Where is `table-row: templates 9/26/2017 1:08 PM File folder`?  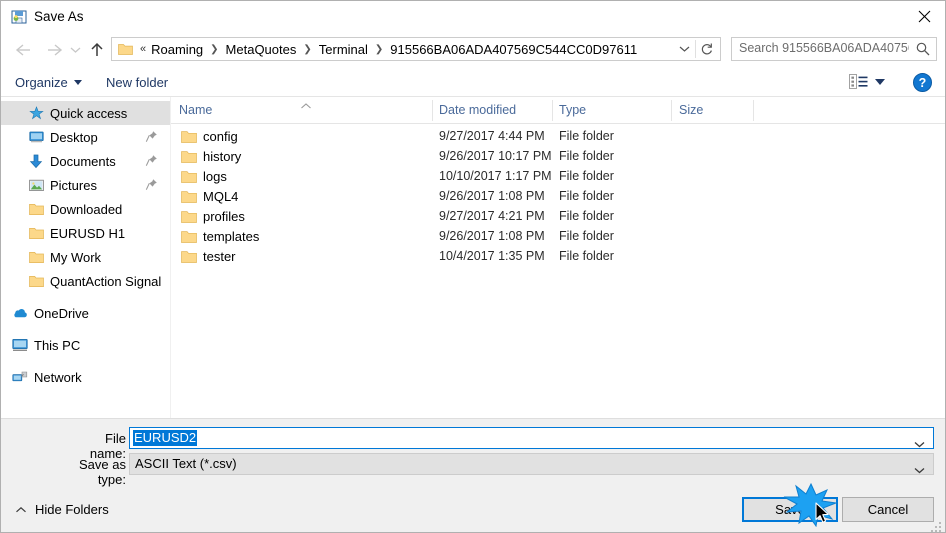 table-row: templates 9/26/2017 1:08 PM File folder is located at coordinates (558, 237).